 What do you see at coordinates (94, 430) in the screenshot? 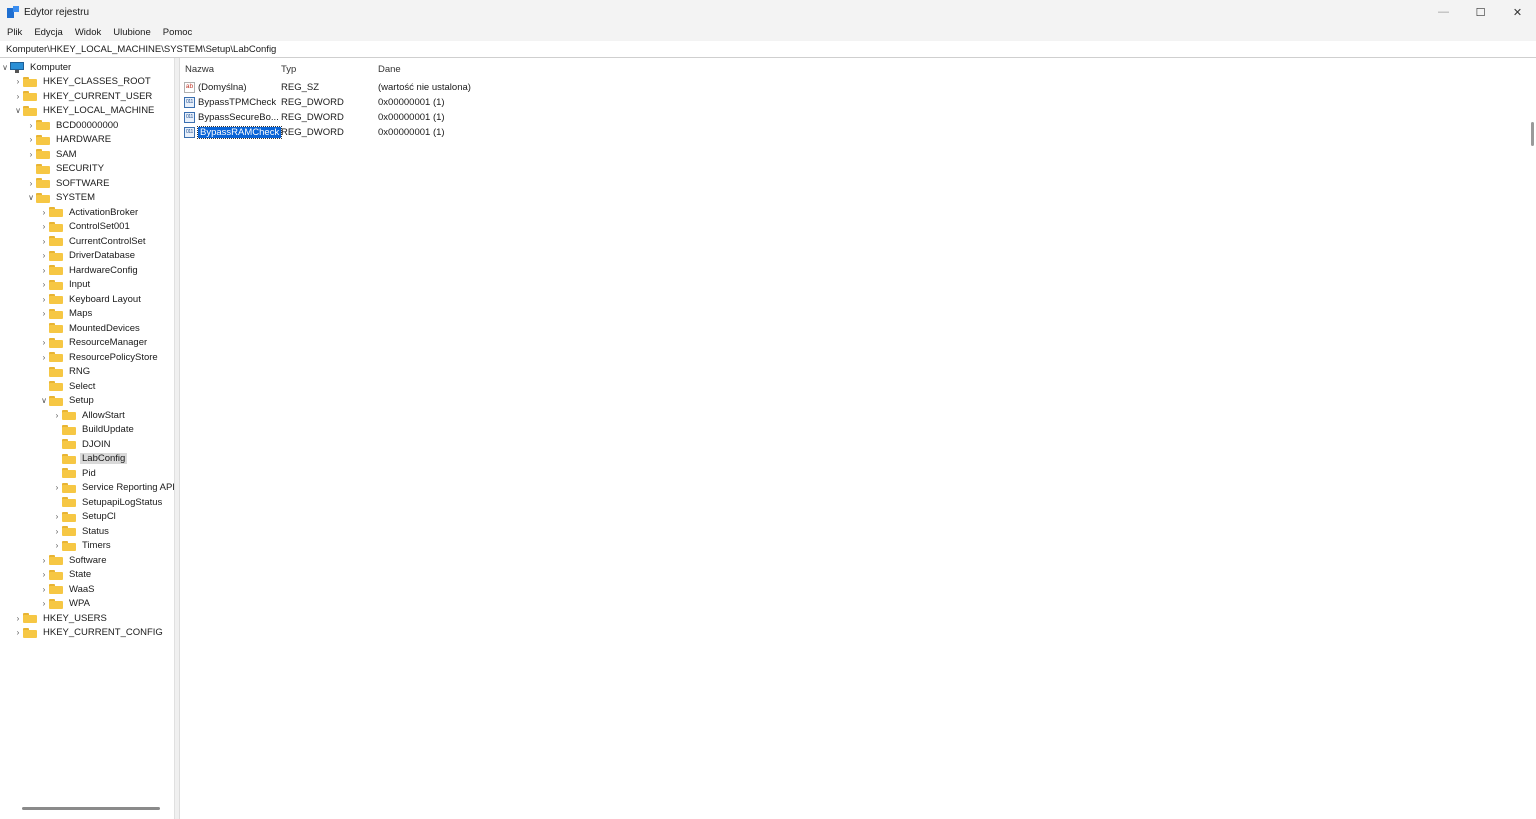
I see `tree-item: BuildUpdate` at bounding box center [94, 430].